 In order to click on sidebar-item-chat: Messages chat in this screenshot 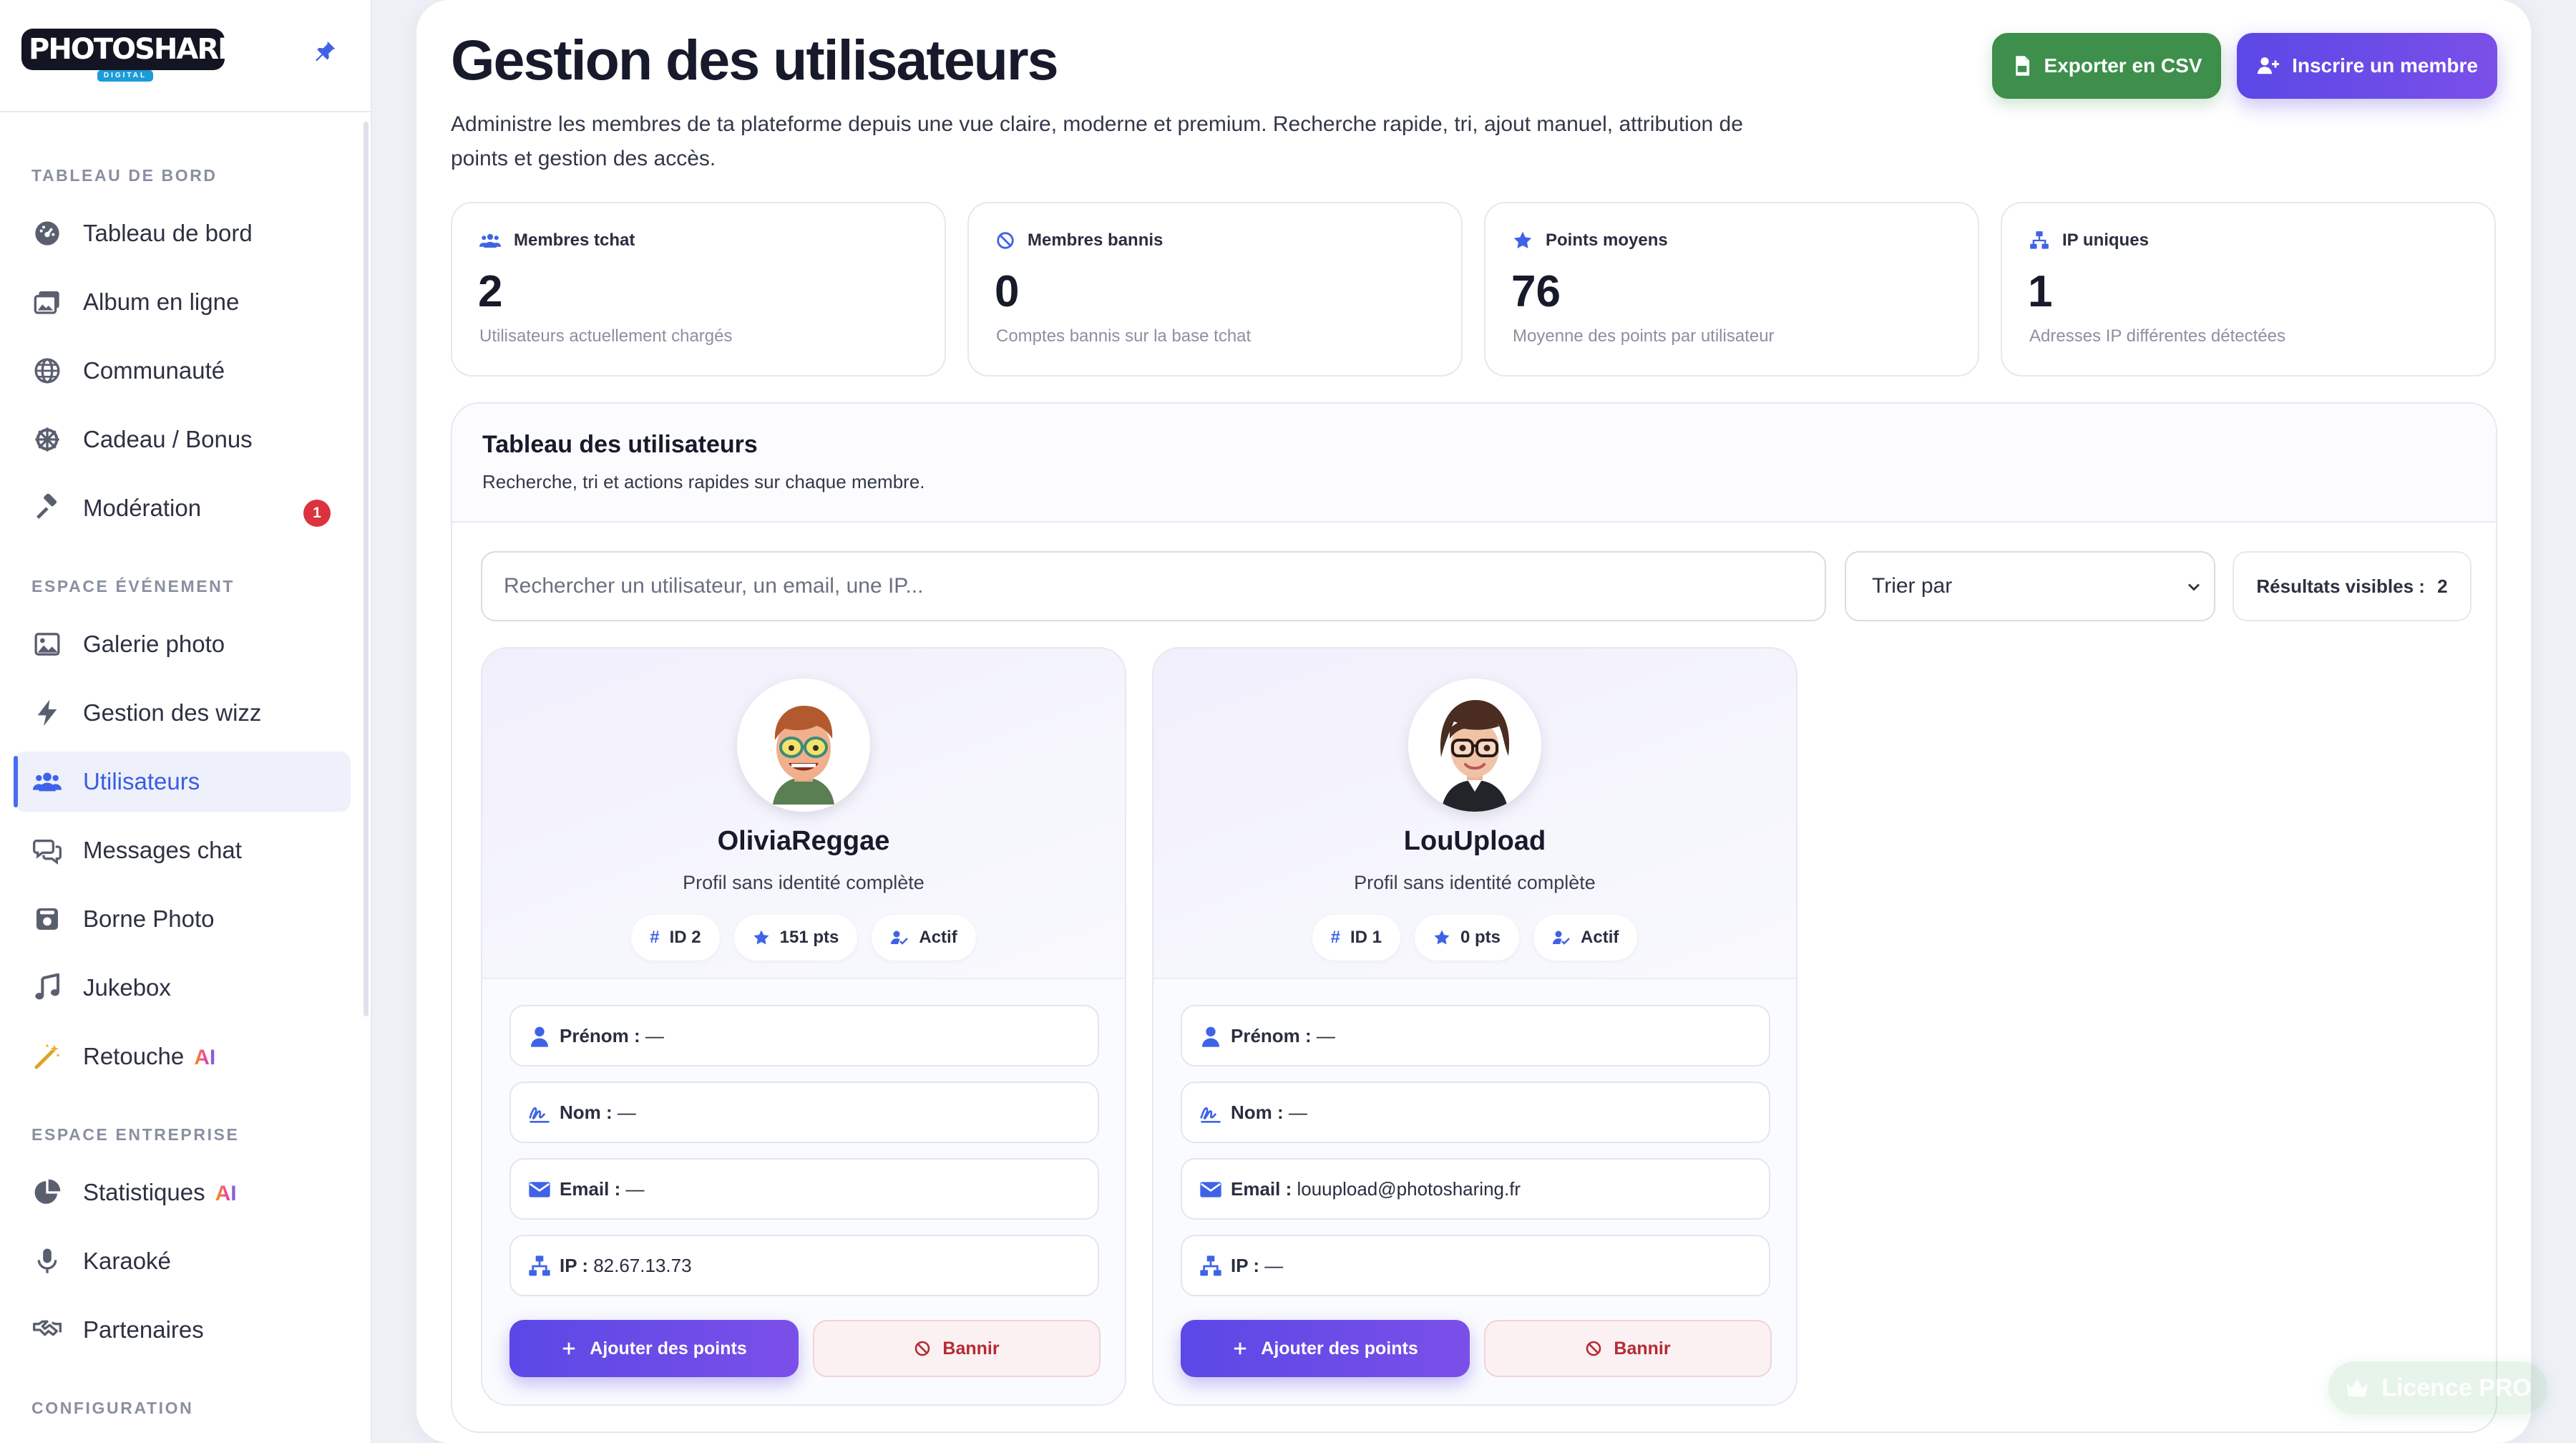, I will do `click(182, 850)`.